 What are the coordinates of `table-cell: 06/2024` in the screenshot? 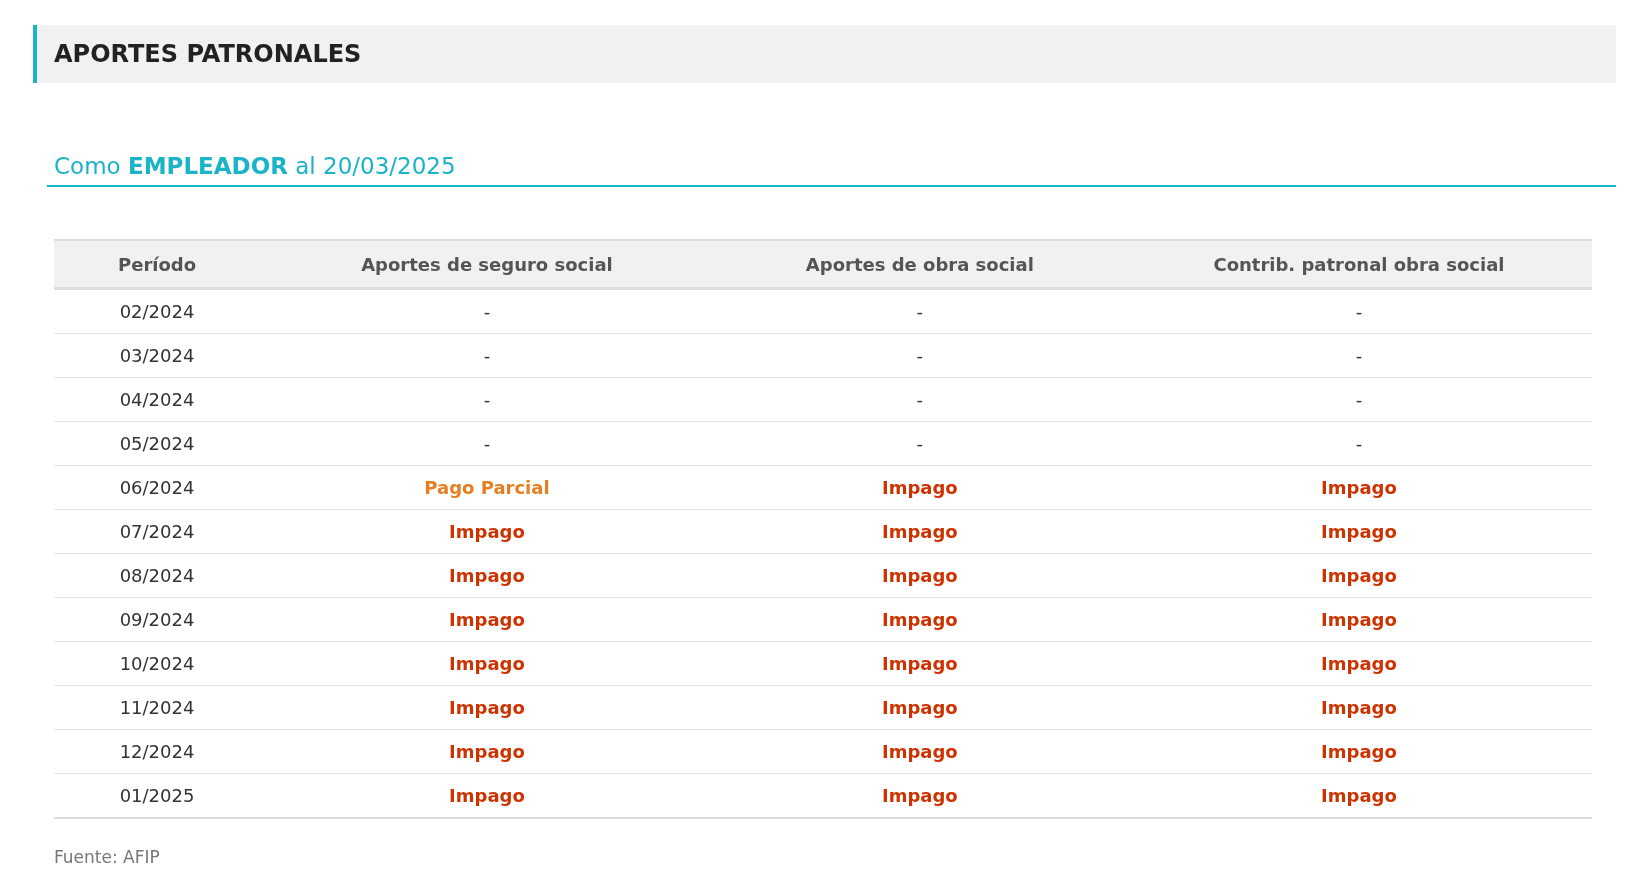 It's located at (157, 487).